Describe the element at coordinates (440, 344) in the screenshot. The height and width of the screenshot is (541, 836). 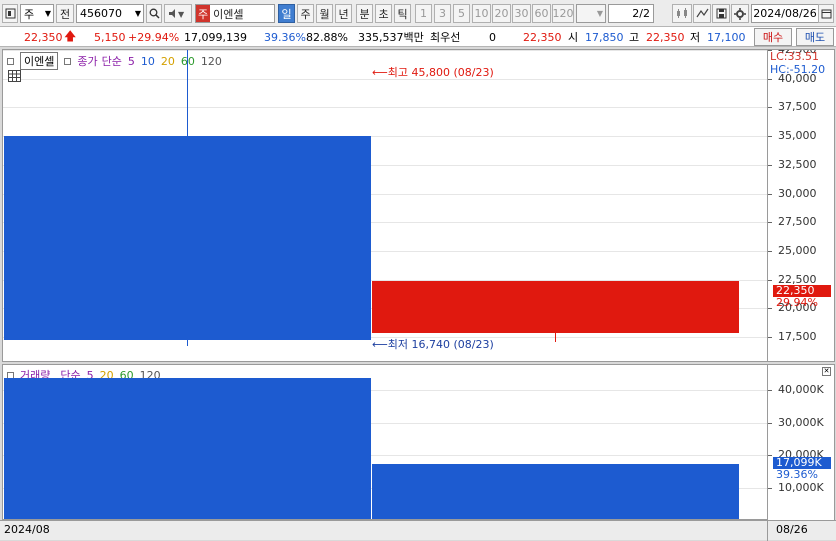
I see `low-annotation-text: 최저 16,740 (08/23)` at that location.